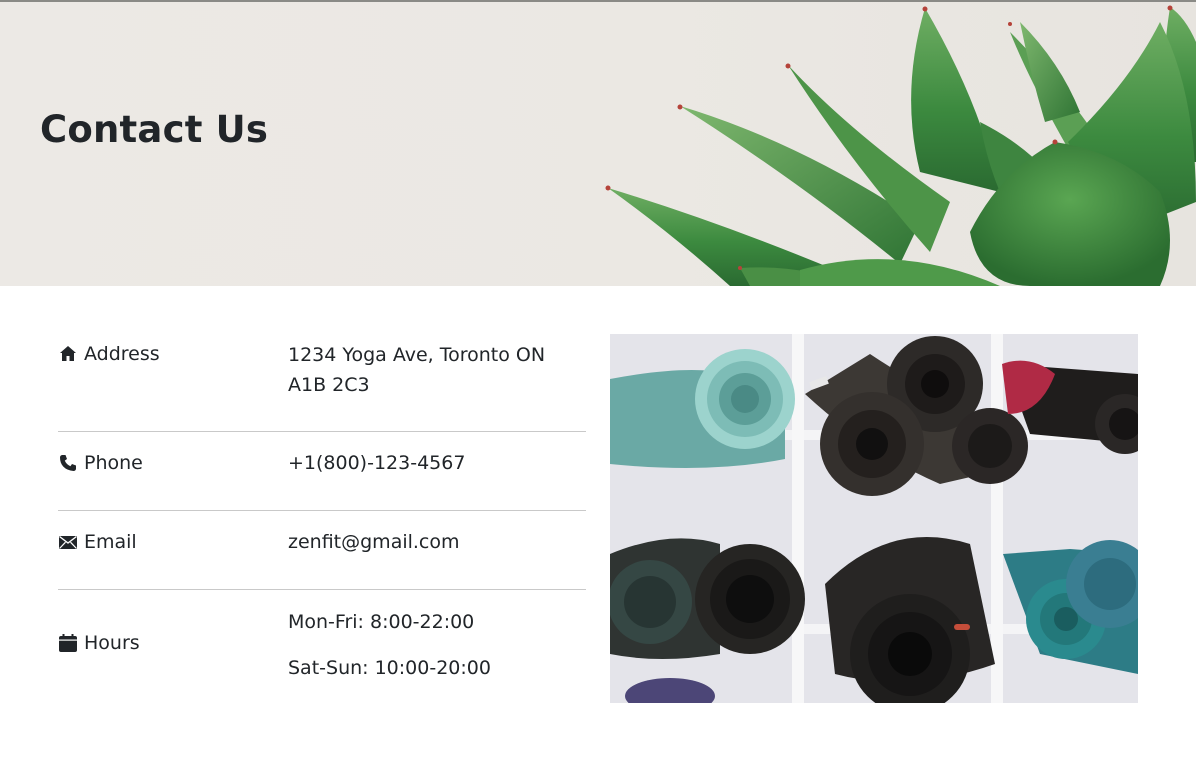 Image resolution: width=1196 pixels, height=780 pixels. I want to click on address-label: Address, so click(122, 354).